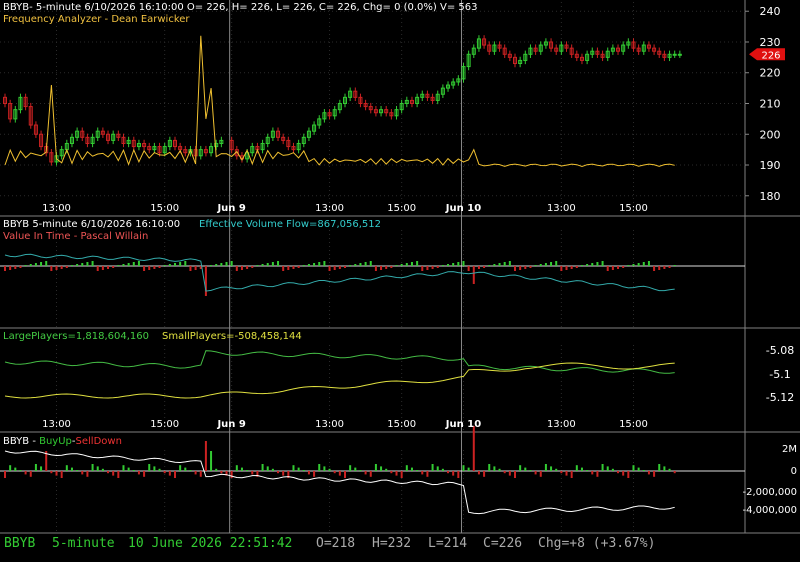  Describe the element at coordinates (98, 441) in the screenshot. I see `selldown-label: SellDown` at that location.